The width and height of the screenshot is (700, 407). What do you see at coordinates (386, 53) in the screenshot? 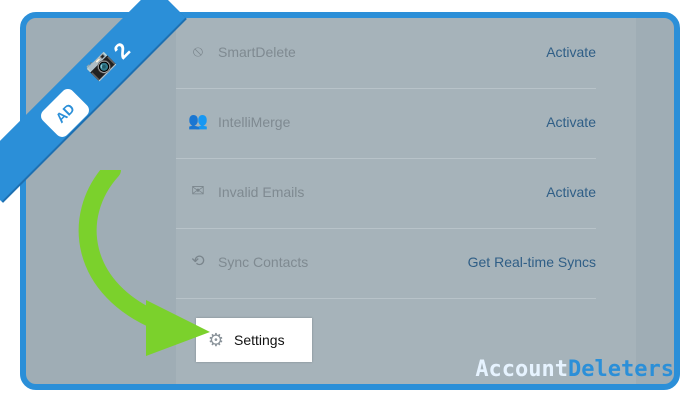
I see `row-smartdelete: ⦸ SmartDelete Activate` at bounding box center [386, 53].